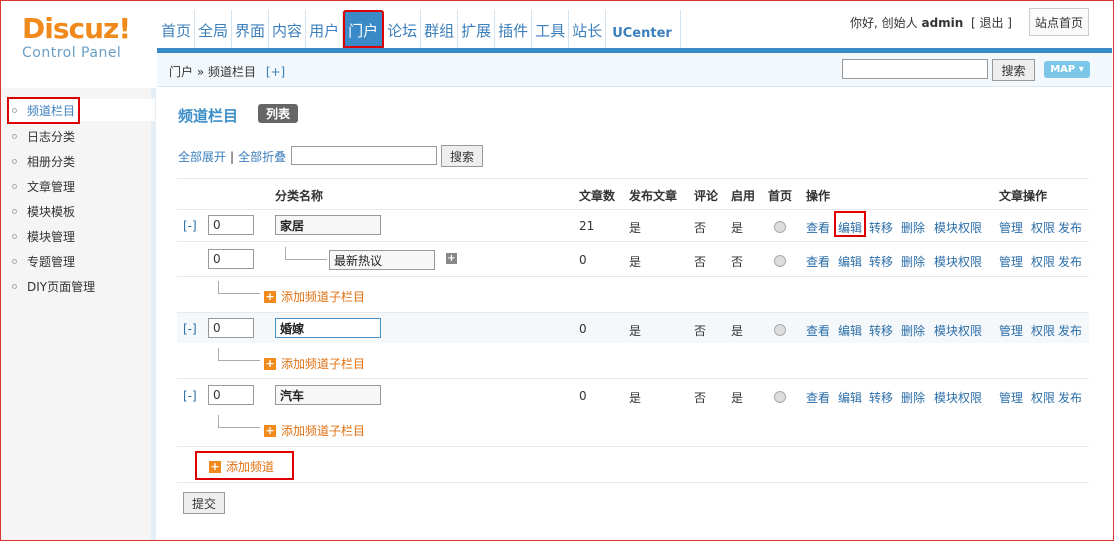 Image resolution: width=1114 pixels, height=541 pixels. I want to click on map-button: MAP ▾, so click(1067, 69).